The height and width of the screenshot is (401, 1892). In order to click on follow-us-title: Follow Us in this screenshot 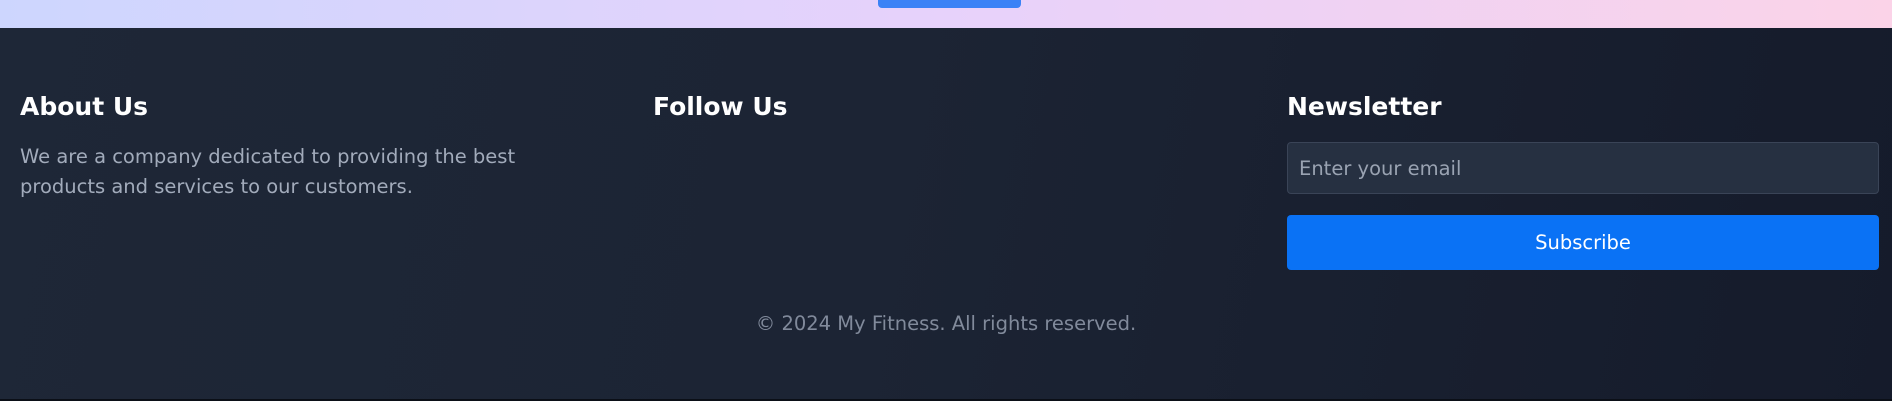, I will do `click(720, 106)`.